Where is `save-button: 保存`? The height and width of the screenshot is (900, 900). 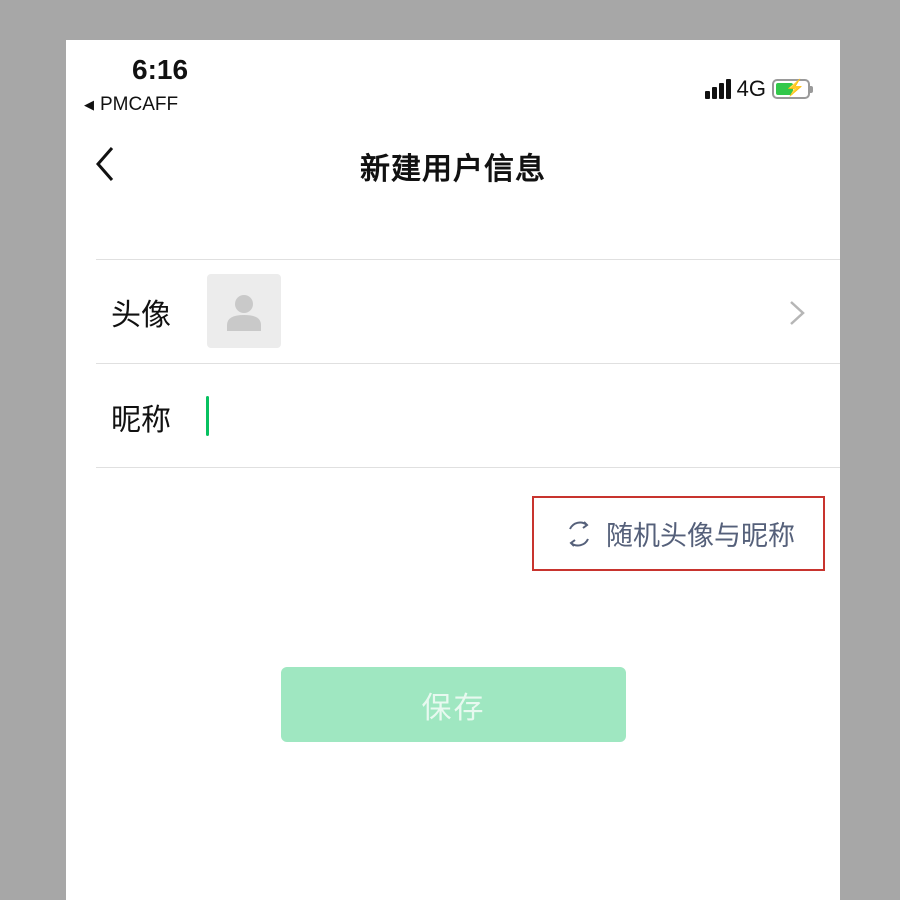 save-button: 保存 is located at coordinates (453, 704).